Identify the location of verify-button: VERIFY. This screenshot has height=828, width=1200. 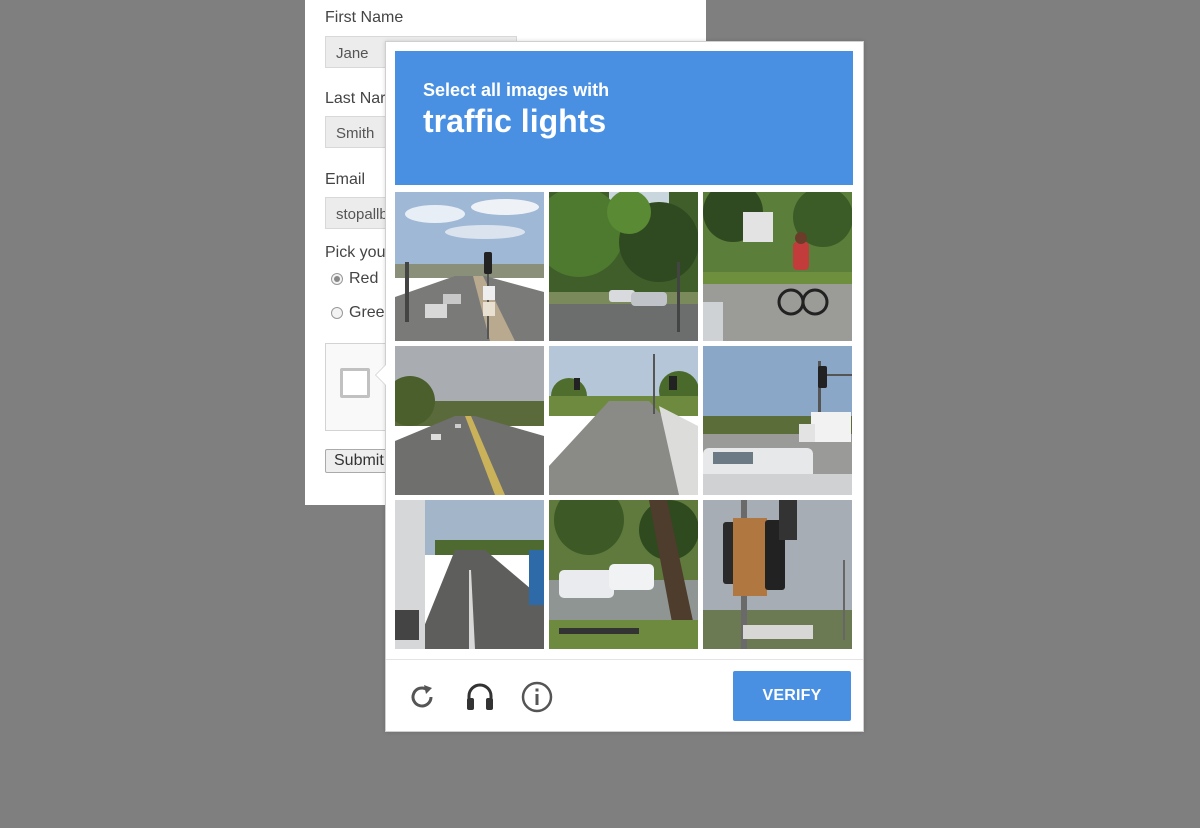
(792, 696).